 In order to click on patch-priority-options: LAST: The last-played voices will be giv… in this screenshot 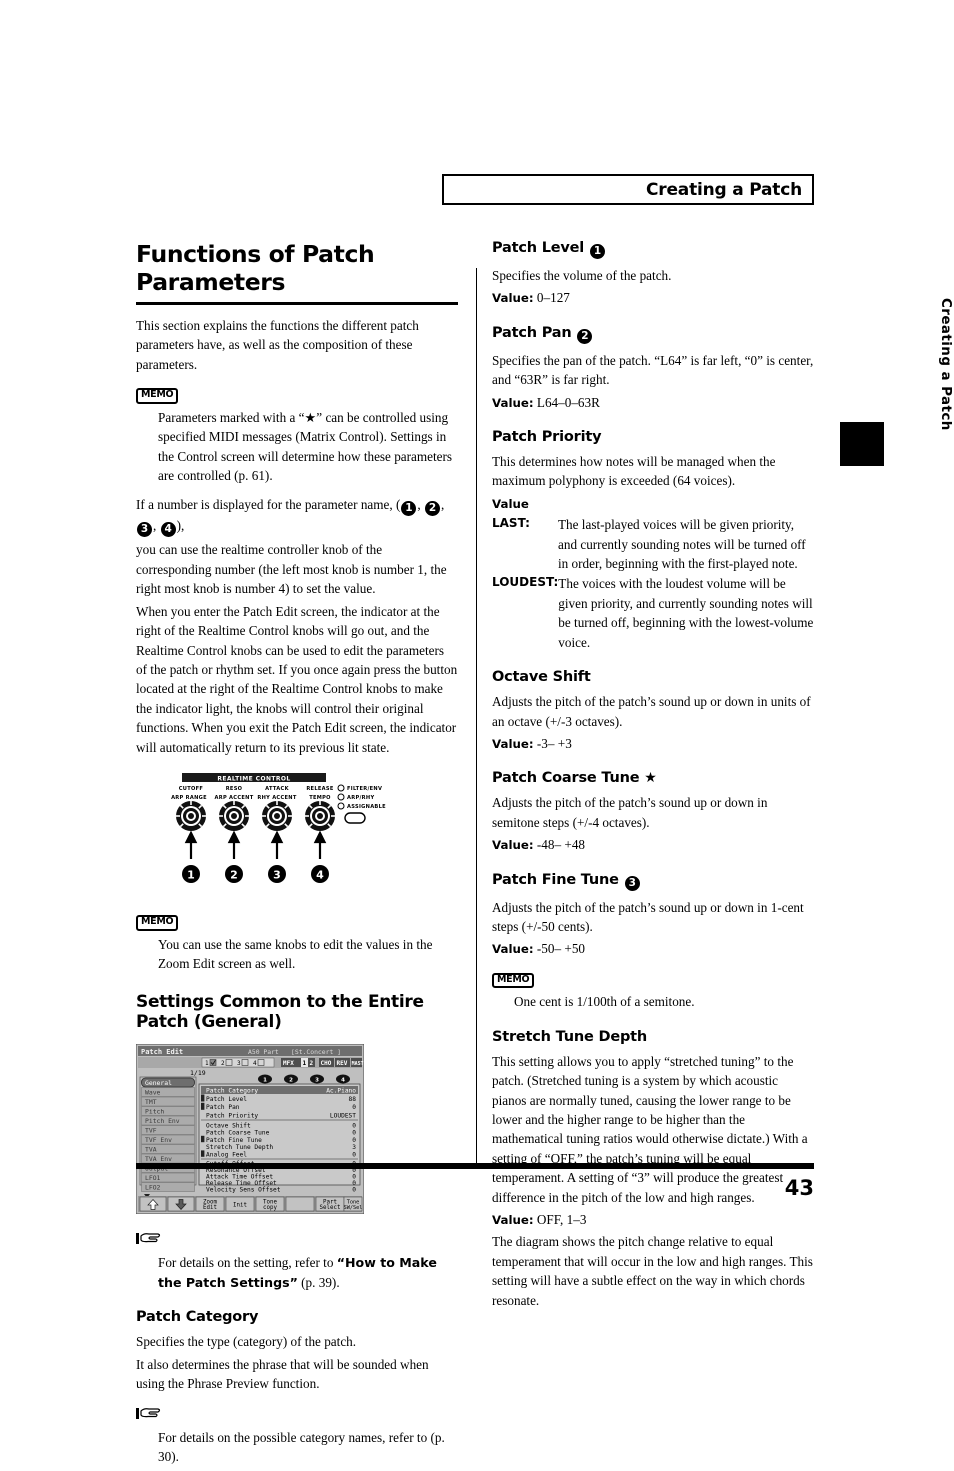, I will do `click(653, 583)`.